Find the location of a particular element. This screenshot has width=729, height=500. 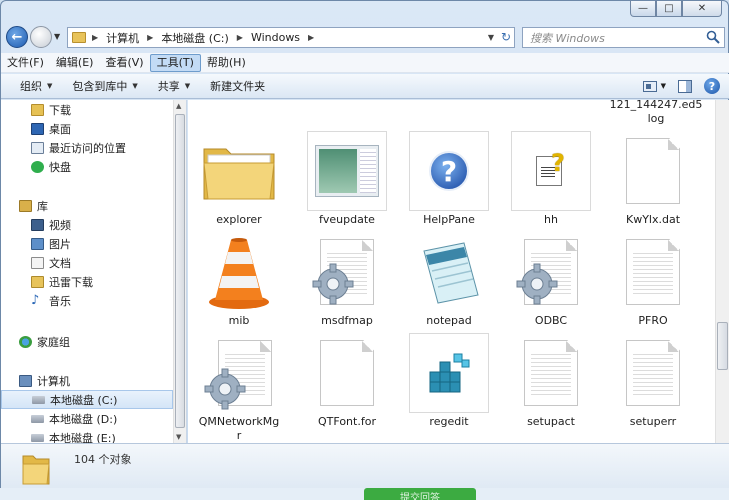

search-input: 搜索 Windows is located at coordinates (623, 37).